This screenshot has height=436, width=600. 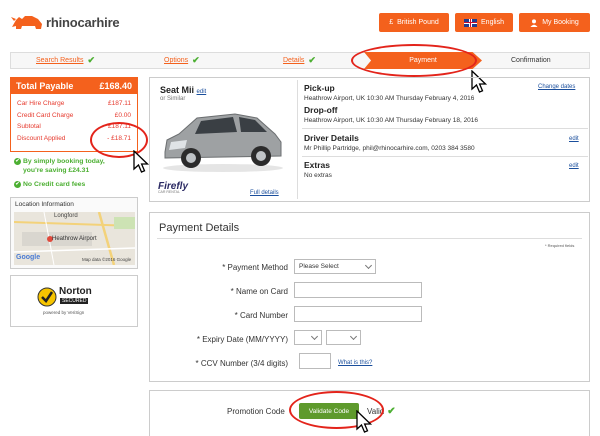 I want to click on norton-secured: SECURED, so click(x=74, y=301).